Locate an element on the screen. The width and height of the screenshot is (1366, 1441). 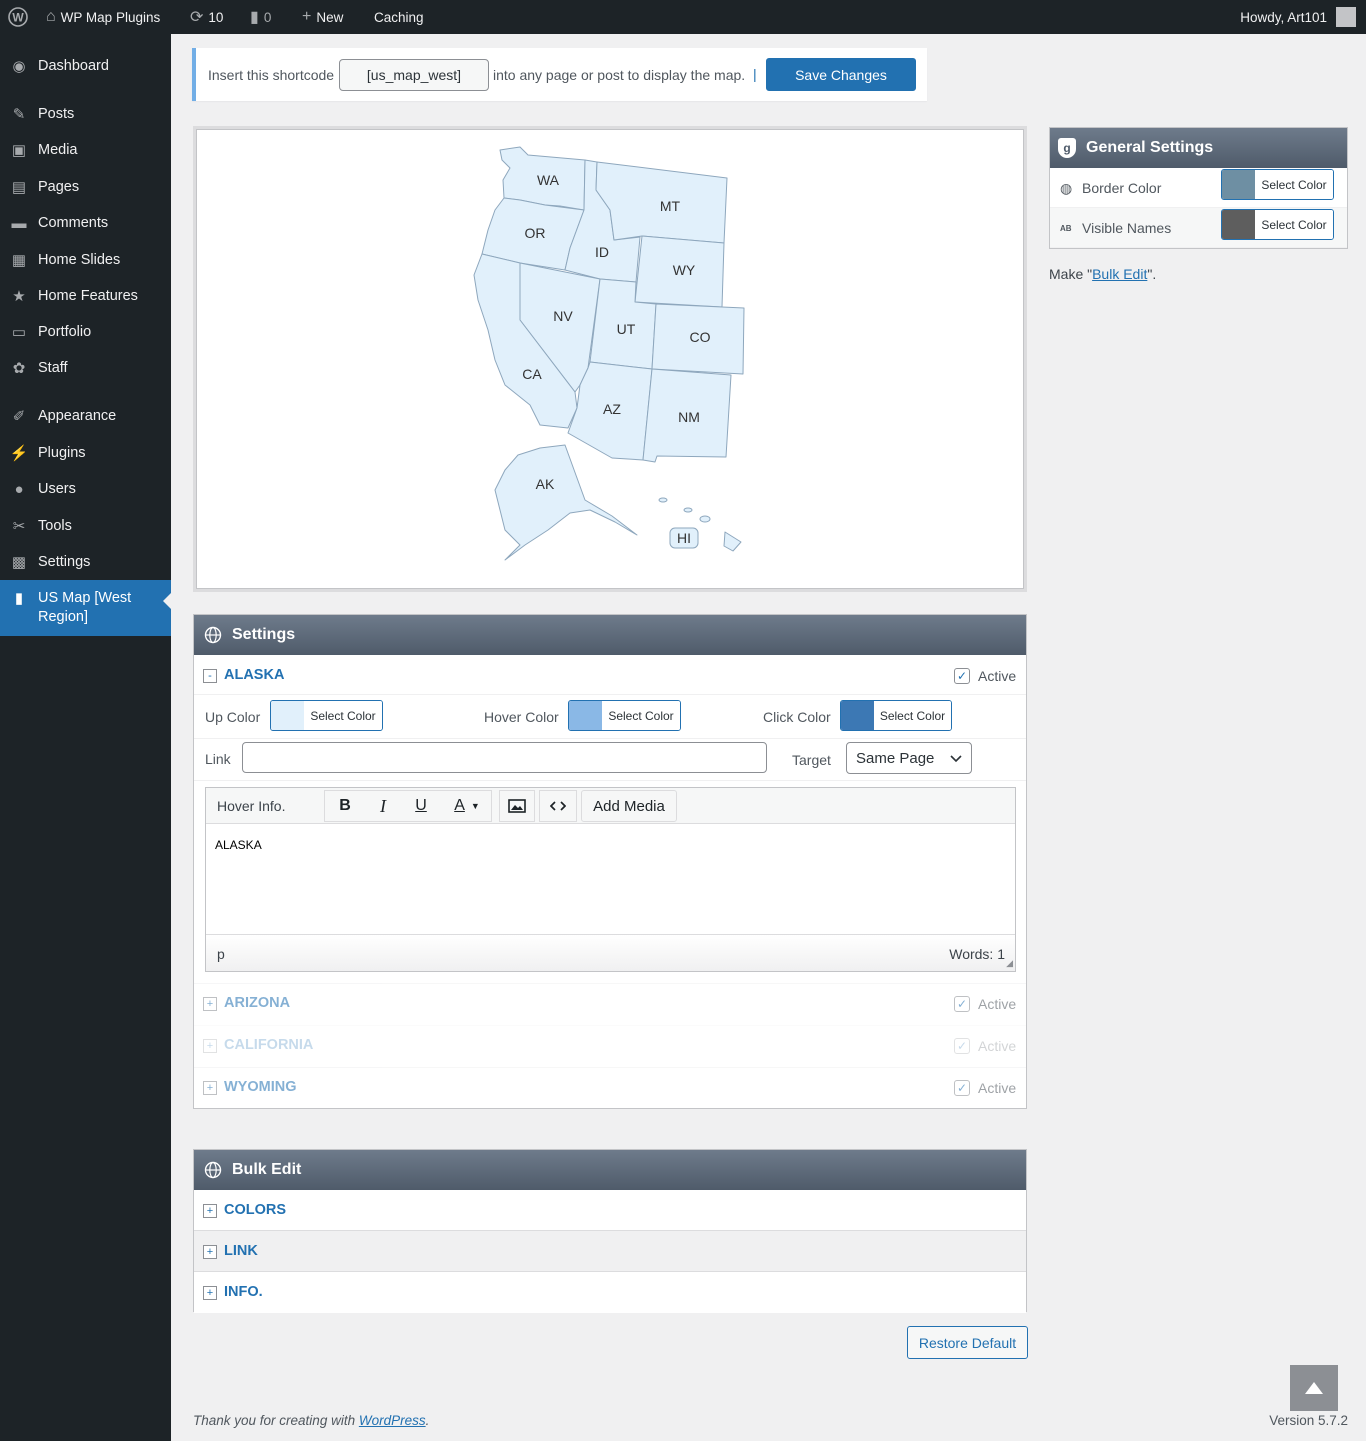
hover-color-swatch is located at coordinates (585, 715).